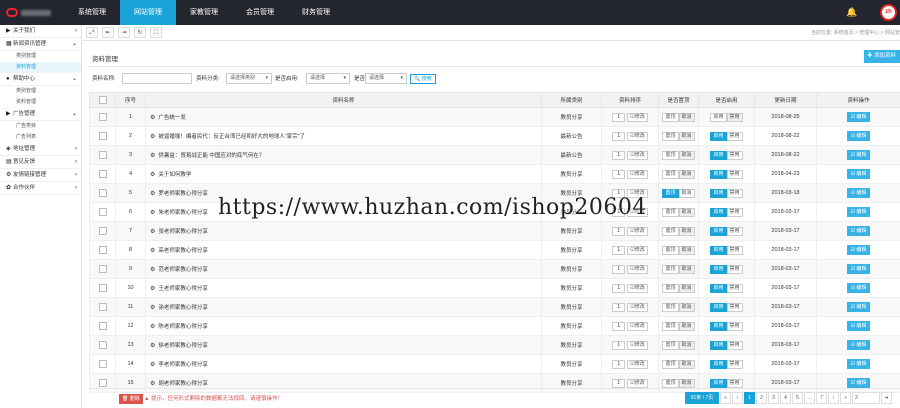 Image resolution: width=900 pixels, height=408 pixels. What do you see at coordinates (40, 44) in the screenshot?
I see `sidebar-group: ▦新闻资讯管理 ⌄` at bounding box center [40, 44].